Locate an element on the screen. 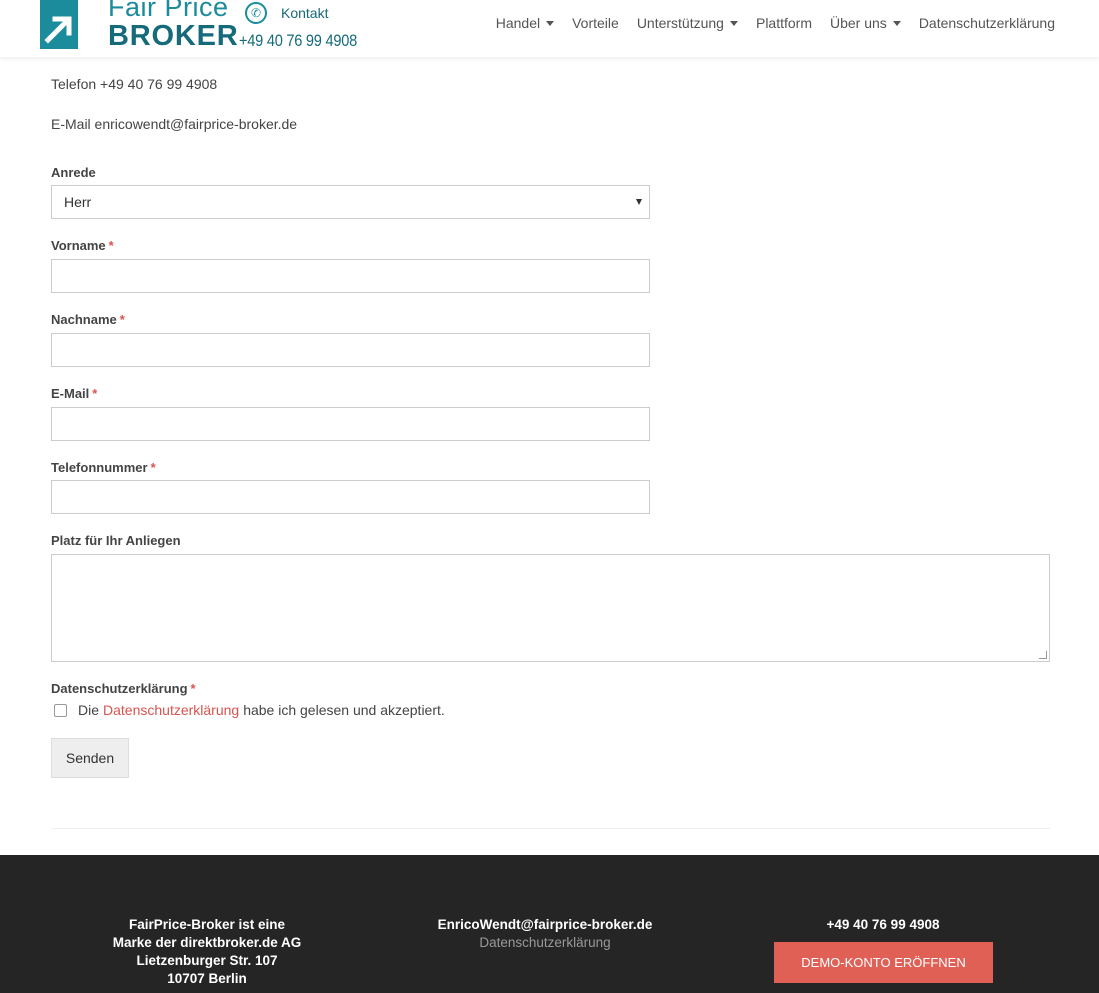 This screenshot has width=1099, height=993. privacy-link: Datenschutzerklärung is located at coordinates (171, 710).